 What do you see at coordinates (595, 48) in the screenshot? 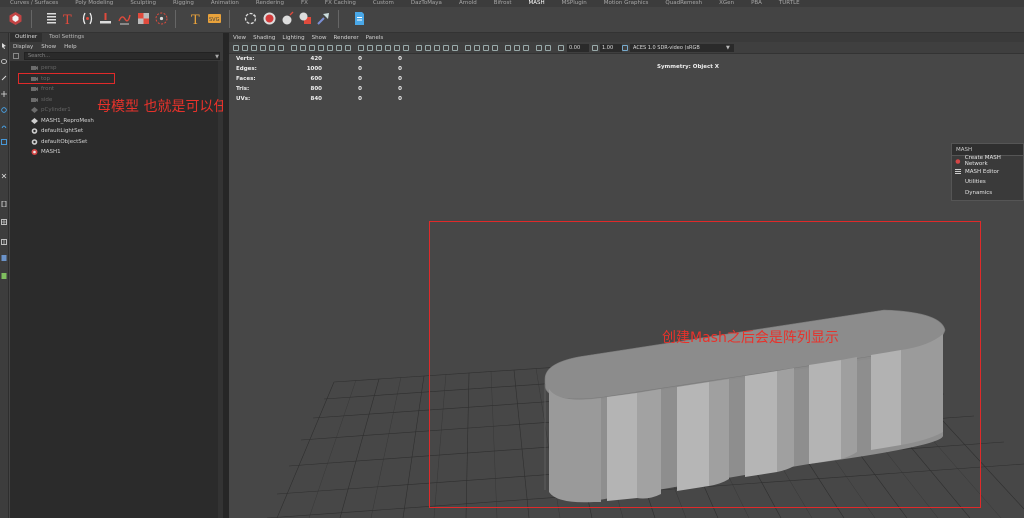
I see `gamma-icon` at bounding box center [595, 48].